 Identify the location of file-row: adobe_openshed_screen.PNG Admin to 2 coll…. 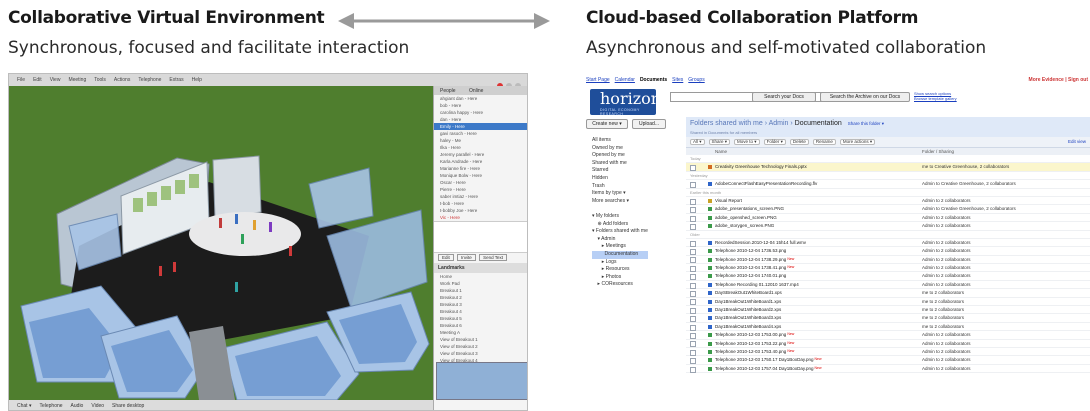
(888, 218).